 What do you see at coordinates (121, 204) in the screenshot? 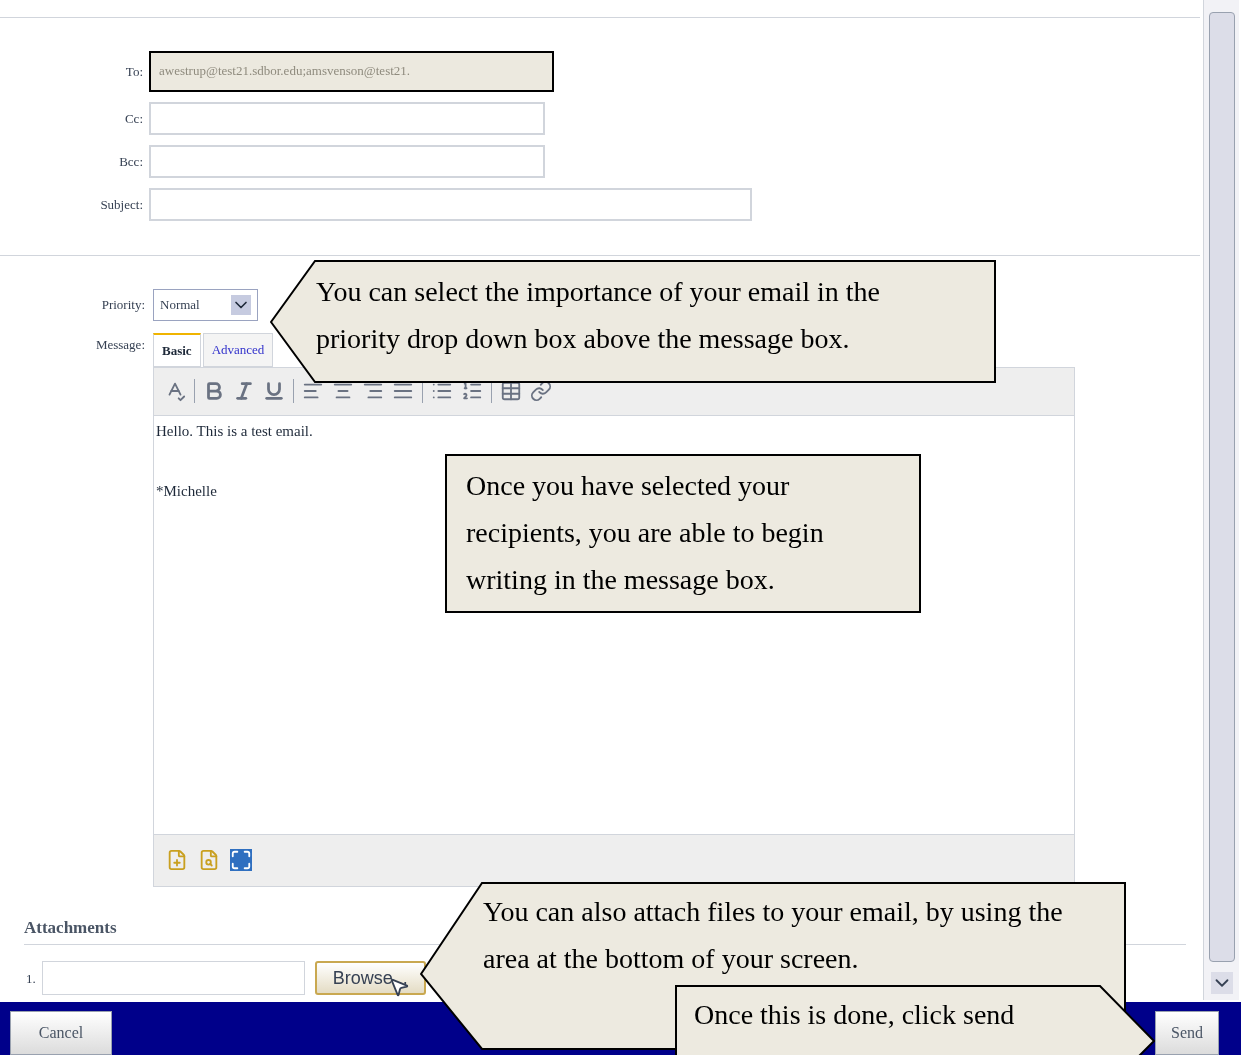
I see `field-label: Subject:` at bounding box center [121, 204].